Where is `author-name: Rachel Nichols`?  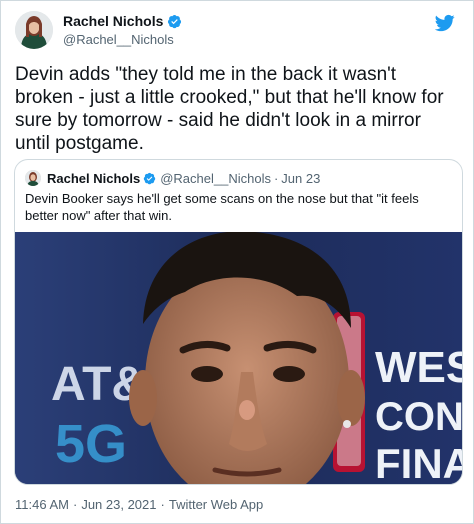
author-name: Rachel Nichols is located at coordinates (113, 21).